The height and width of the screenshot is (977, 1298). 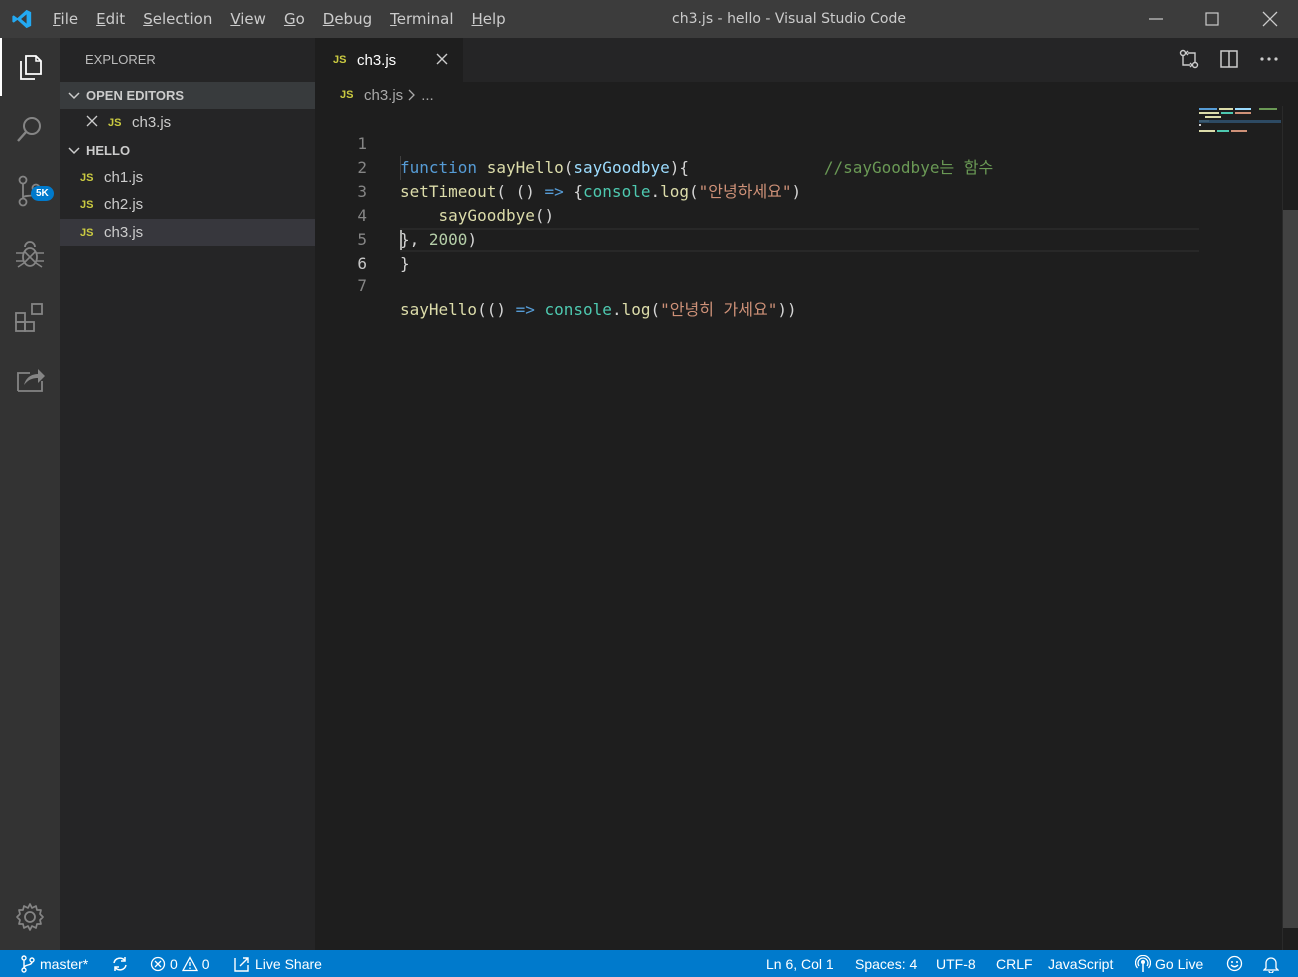 I want to click on scm-badge: 5K, so click(x=42, y=193).